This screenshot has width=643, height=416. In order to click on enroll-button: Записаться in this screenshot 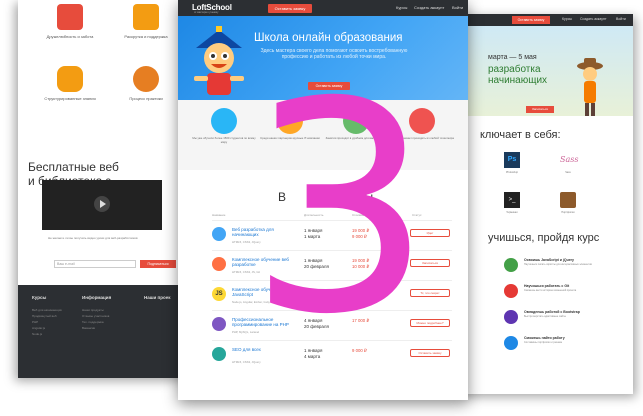, I will do `click(540, 109)`.